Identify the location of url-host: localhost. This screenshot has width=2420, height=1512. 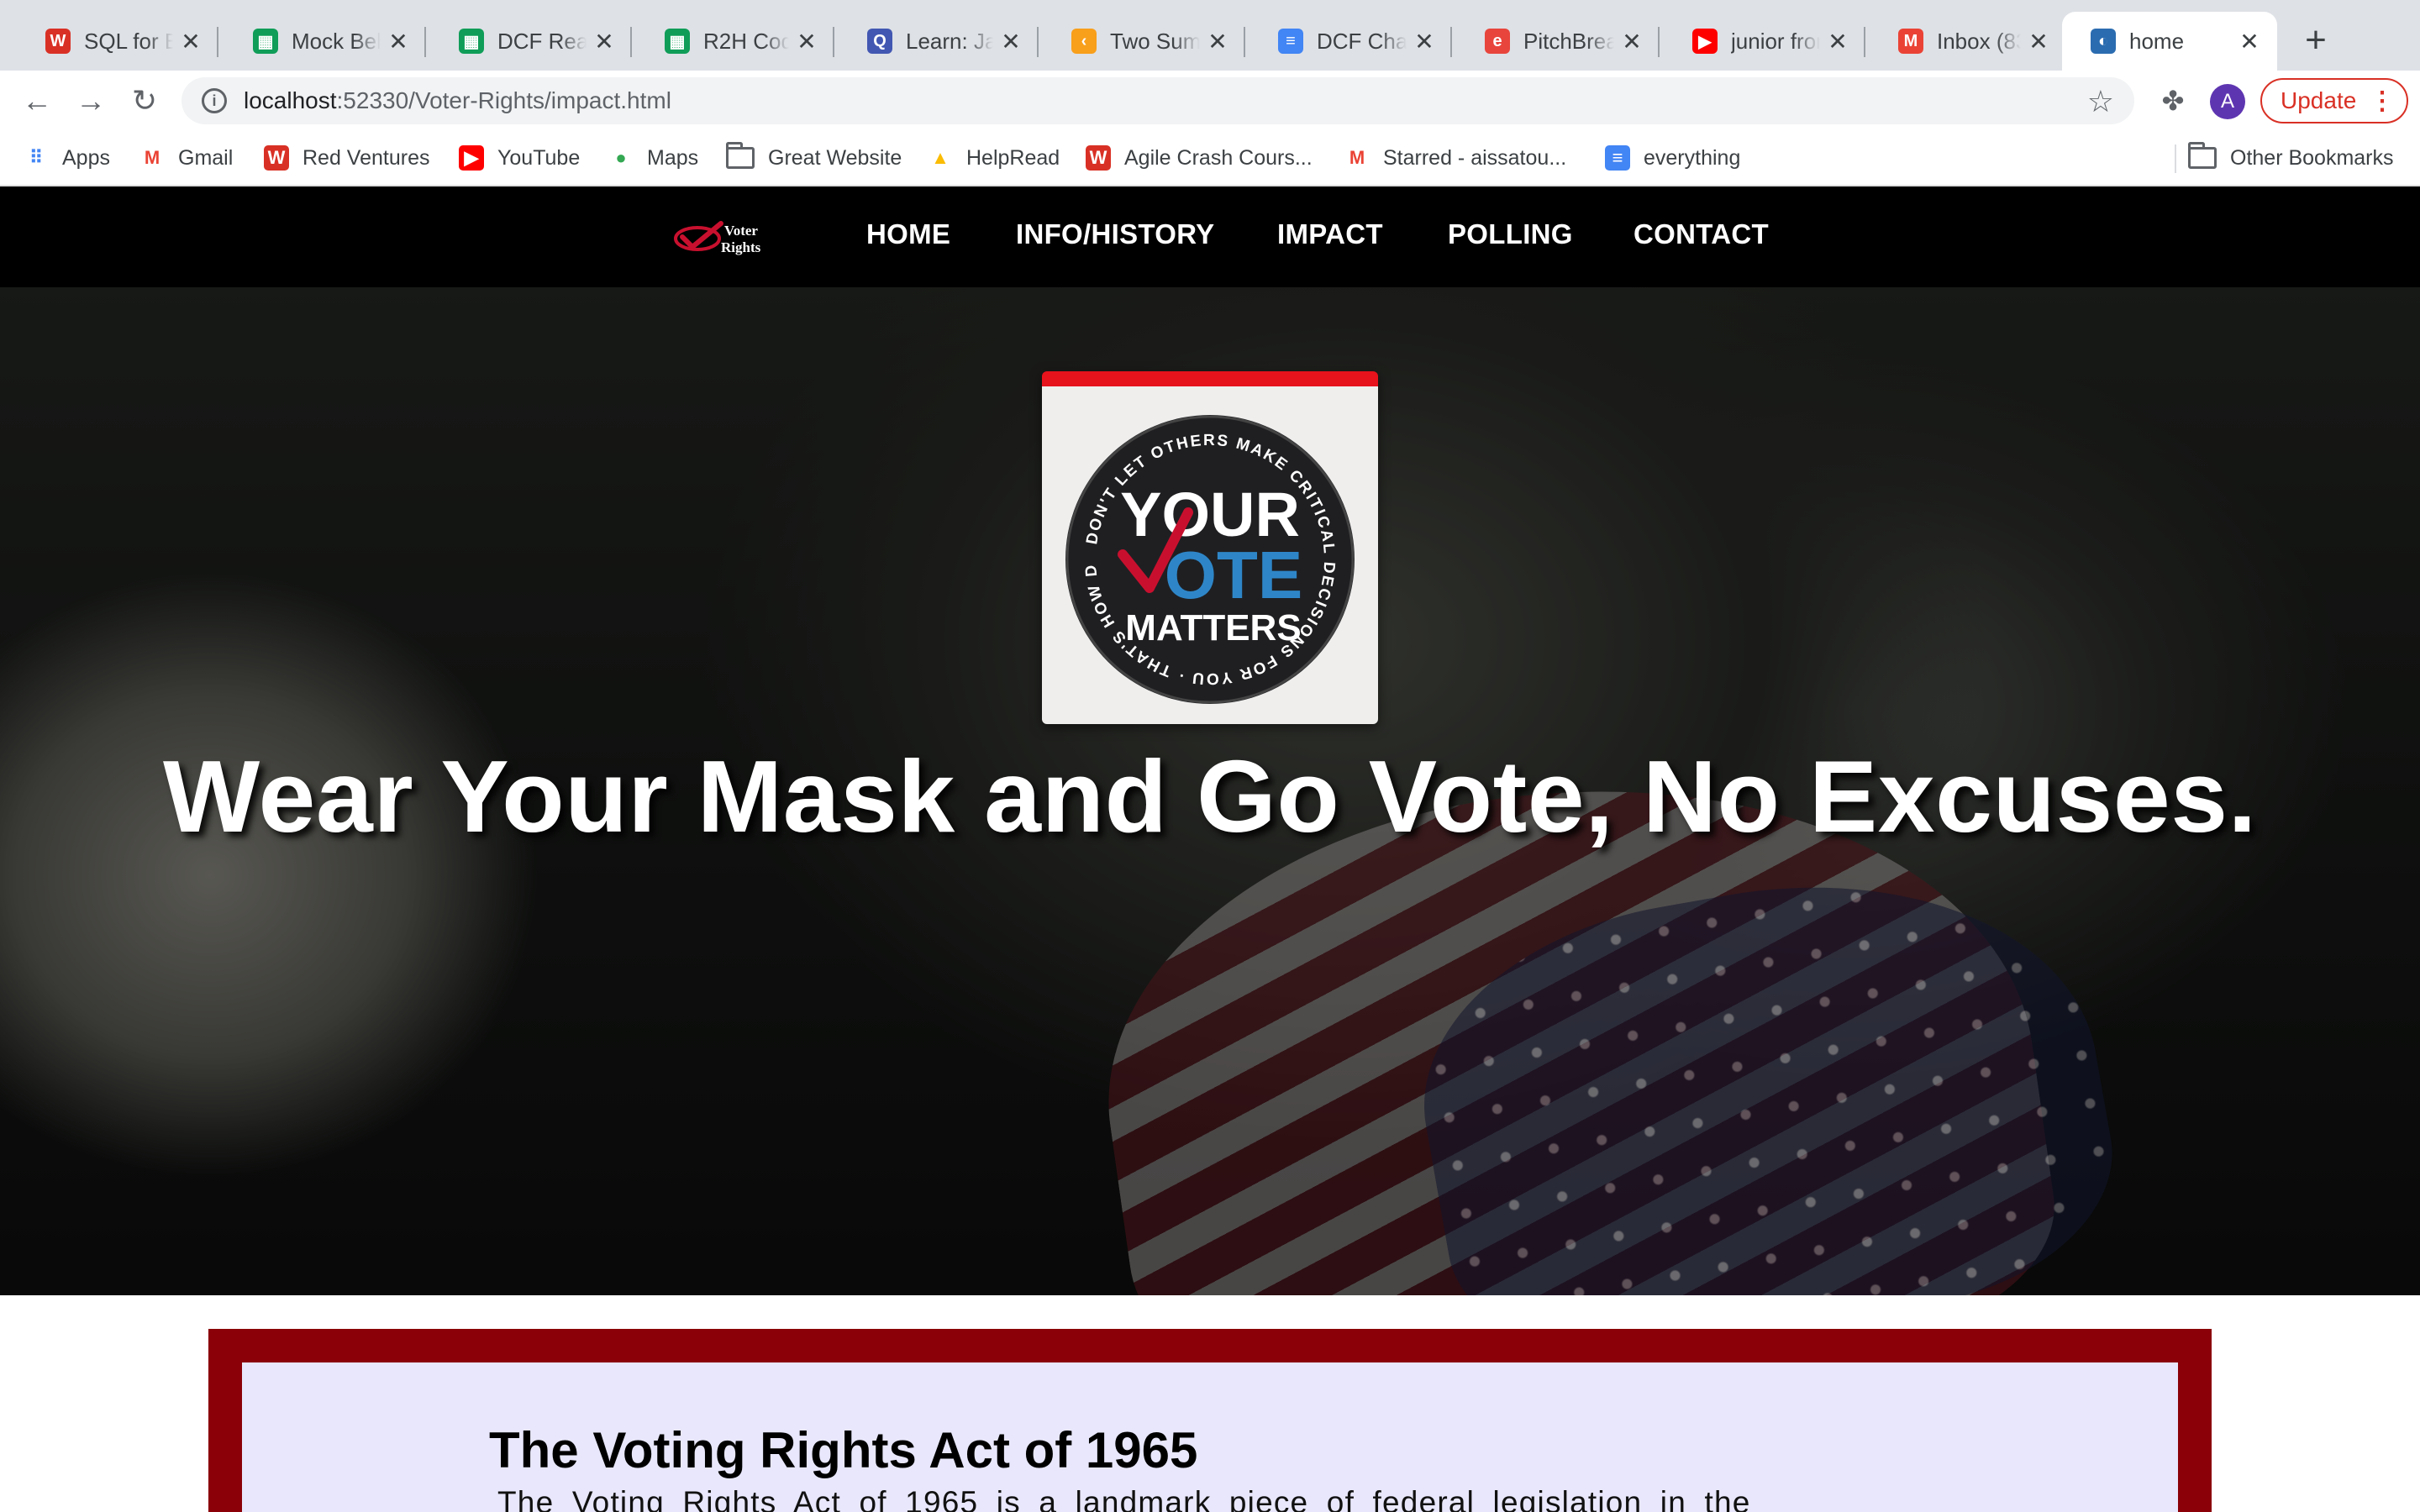
(291, 100).